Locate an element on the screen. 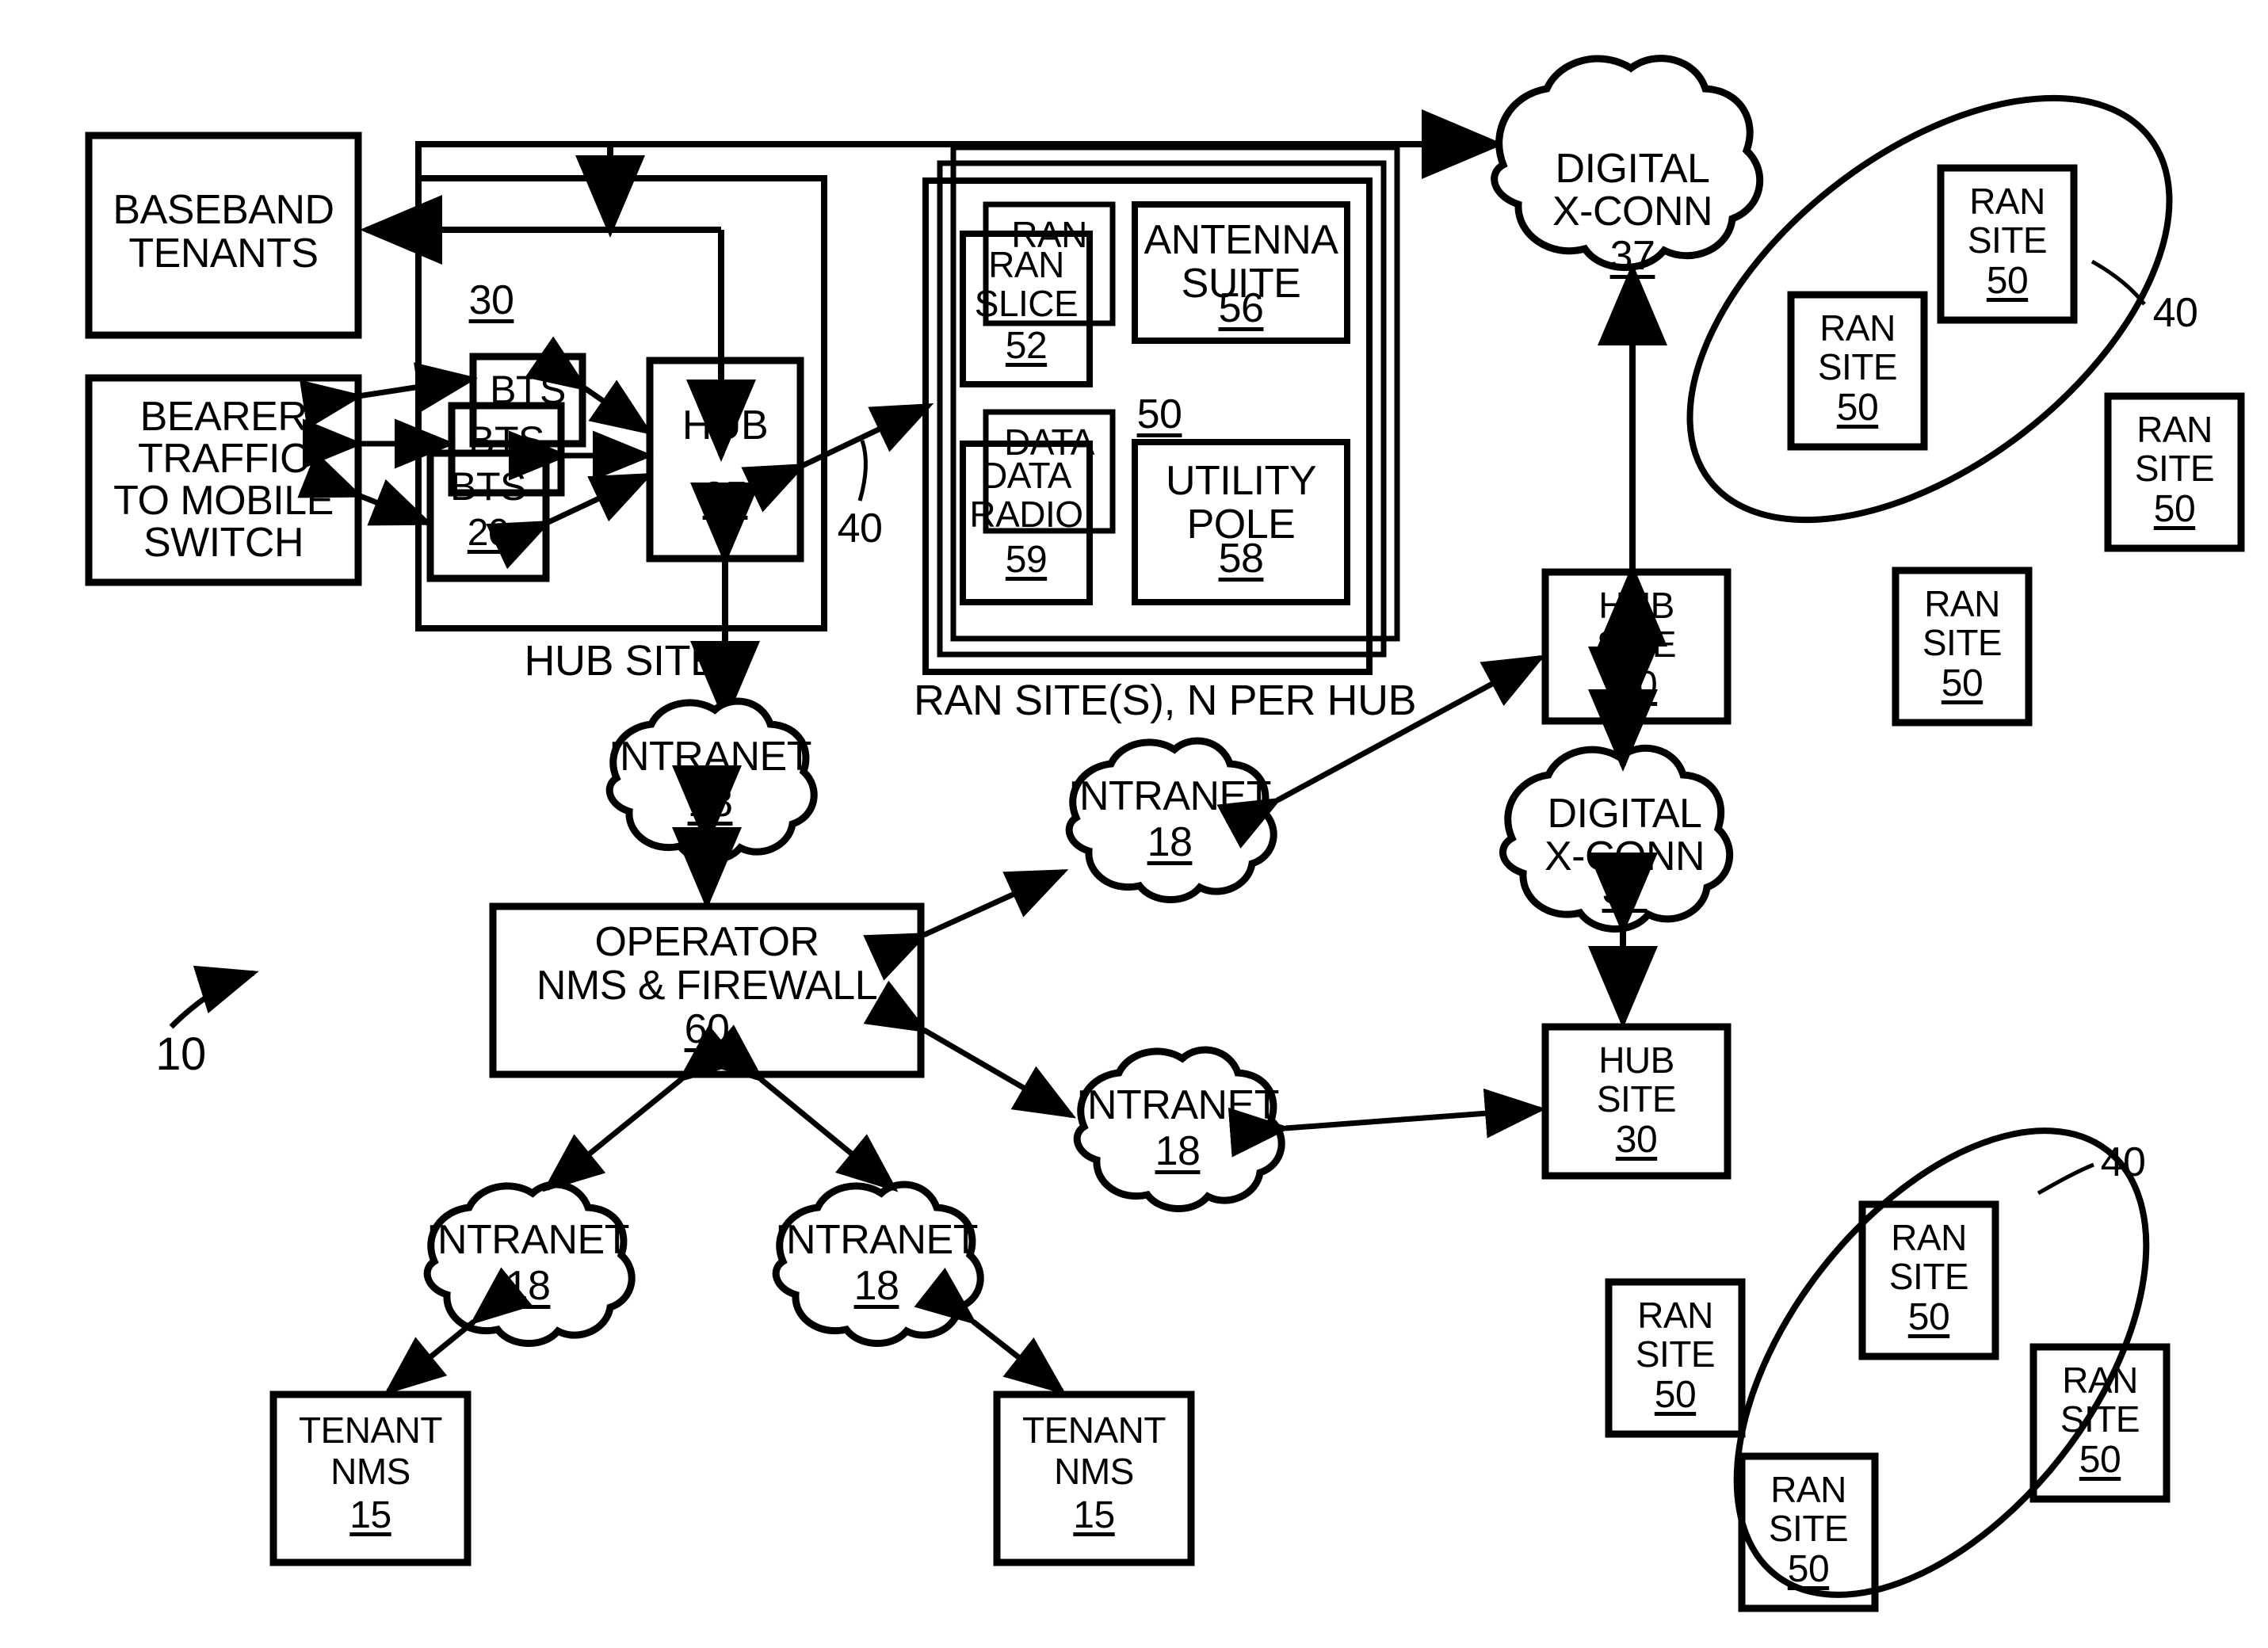  hub-site-caption: HUB SITE is located at coordinates (621, 661).